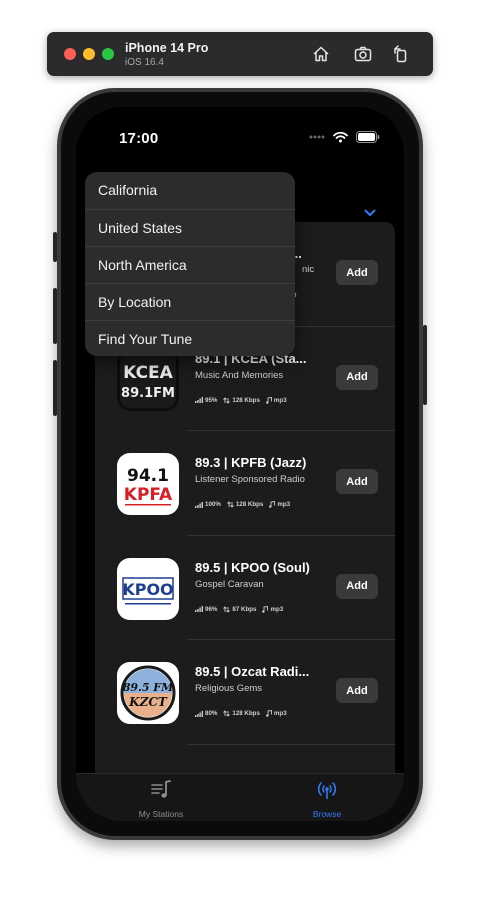 The width and height of the screenshot is (480, 907). I want to click on kpfa-logo: 94.1 KPFA, so click(148, 484).